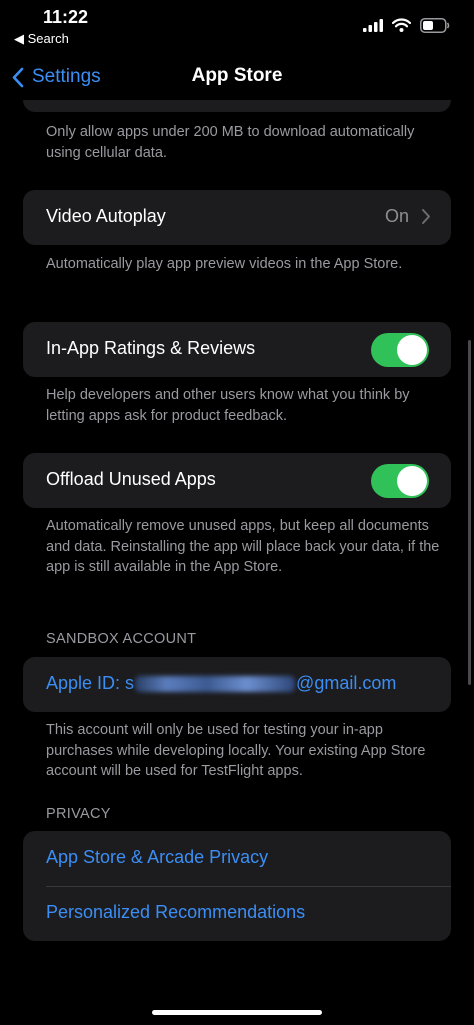  I want to click on navigation-bar: Settings App Store, so click(237, 78).